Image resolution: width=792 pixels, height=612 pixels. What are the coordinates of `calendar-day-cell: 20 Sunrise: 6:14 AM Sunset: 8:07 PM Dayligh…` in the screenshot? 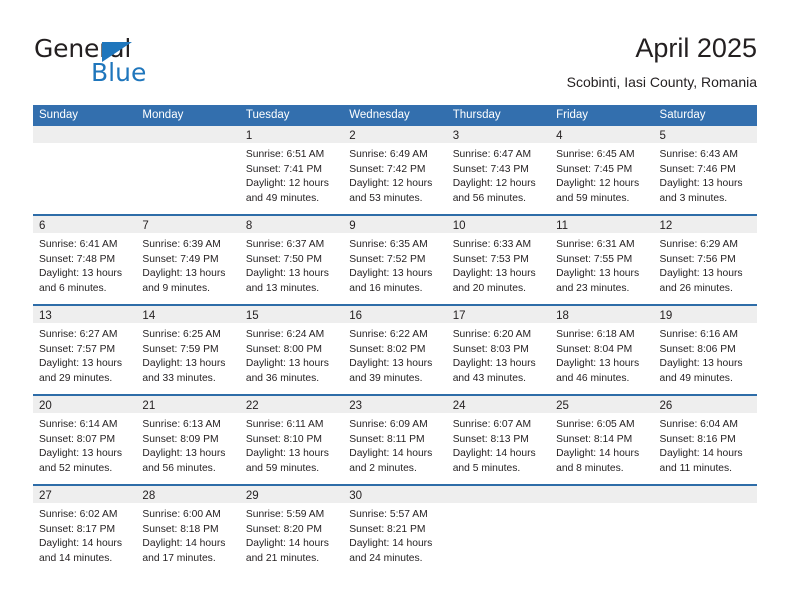 It's located at (85, 440).